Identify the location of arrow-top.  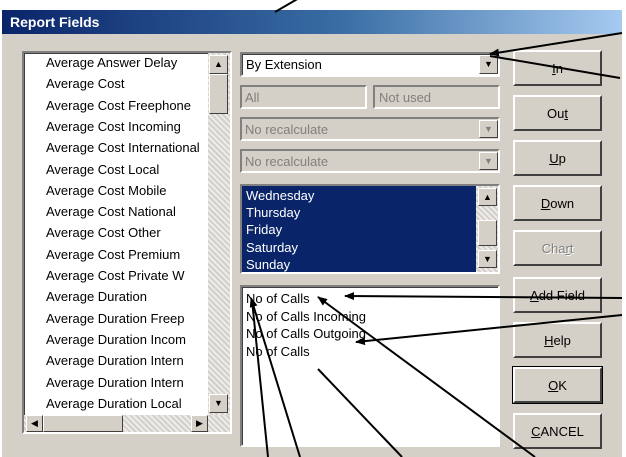
(286, 6).